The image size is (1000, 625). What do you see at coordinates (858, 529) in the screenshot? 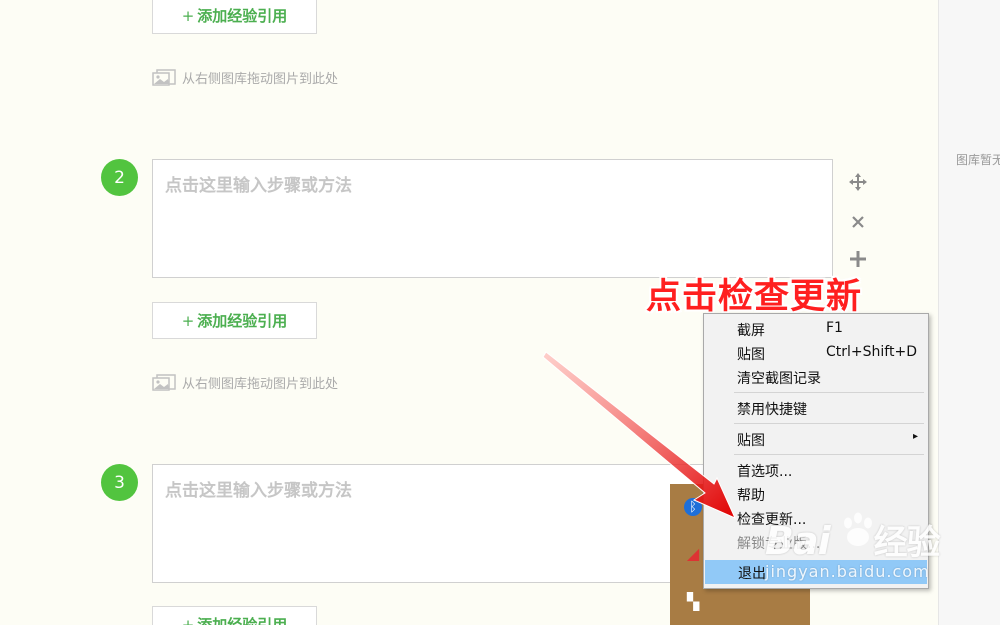
I see `paw-logo-icon` at bounding box center [858, 529].